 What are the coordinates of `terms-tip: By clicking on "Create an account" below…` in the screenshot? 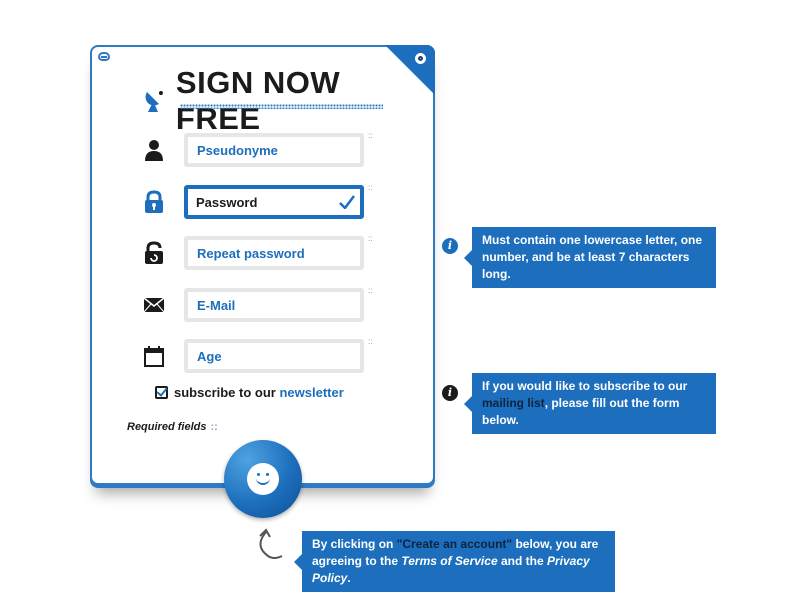 It's located at (454, 561).